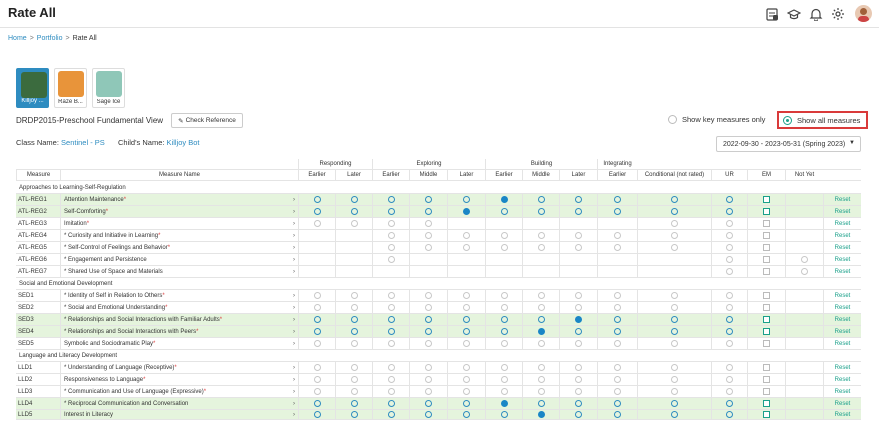  Describe the element at coordinates (179, 343) in the screenshot. I see `measure-name-cell: Symbolic and Sociodramatic Play * ›` at that location.